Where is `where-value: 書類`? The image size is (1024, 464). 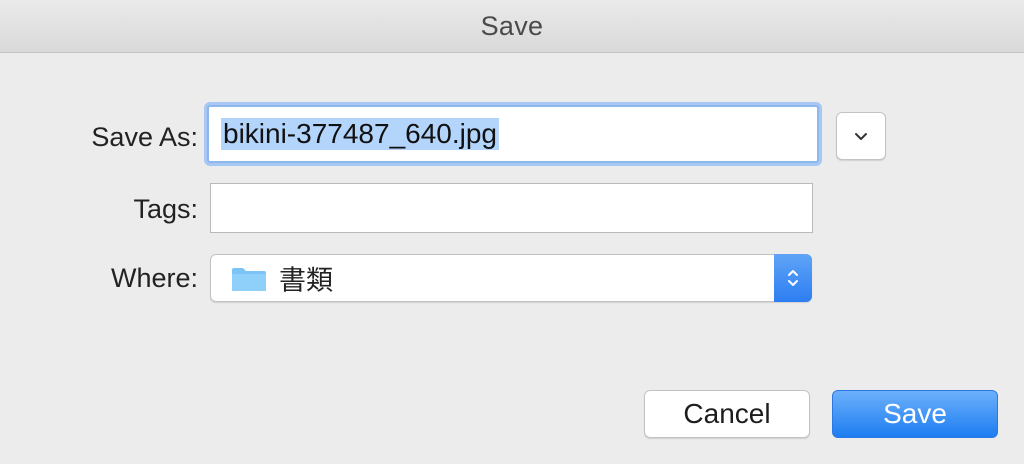 where-value: 書類 is located at coordinates (306, 280).